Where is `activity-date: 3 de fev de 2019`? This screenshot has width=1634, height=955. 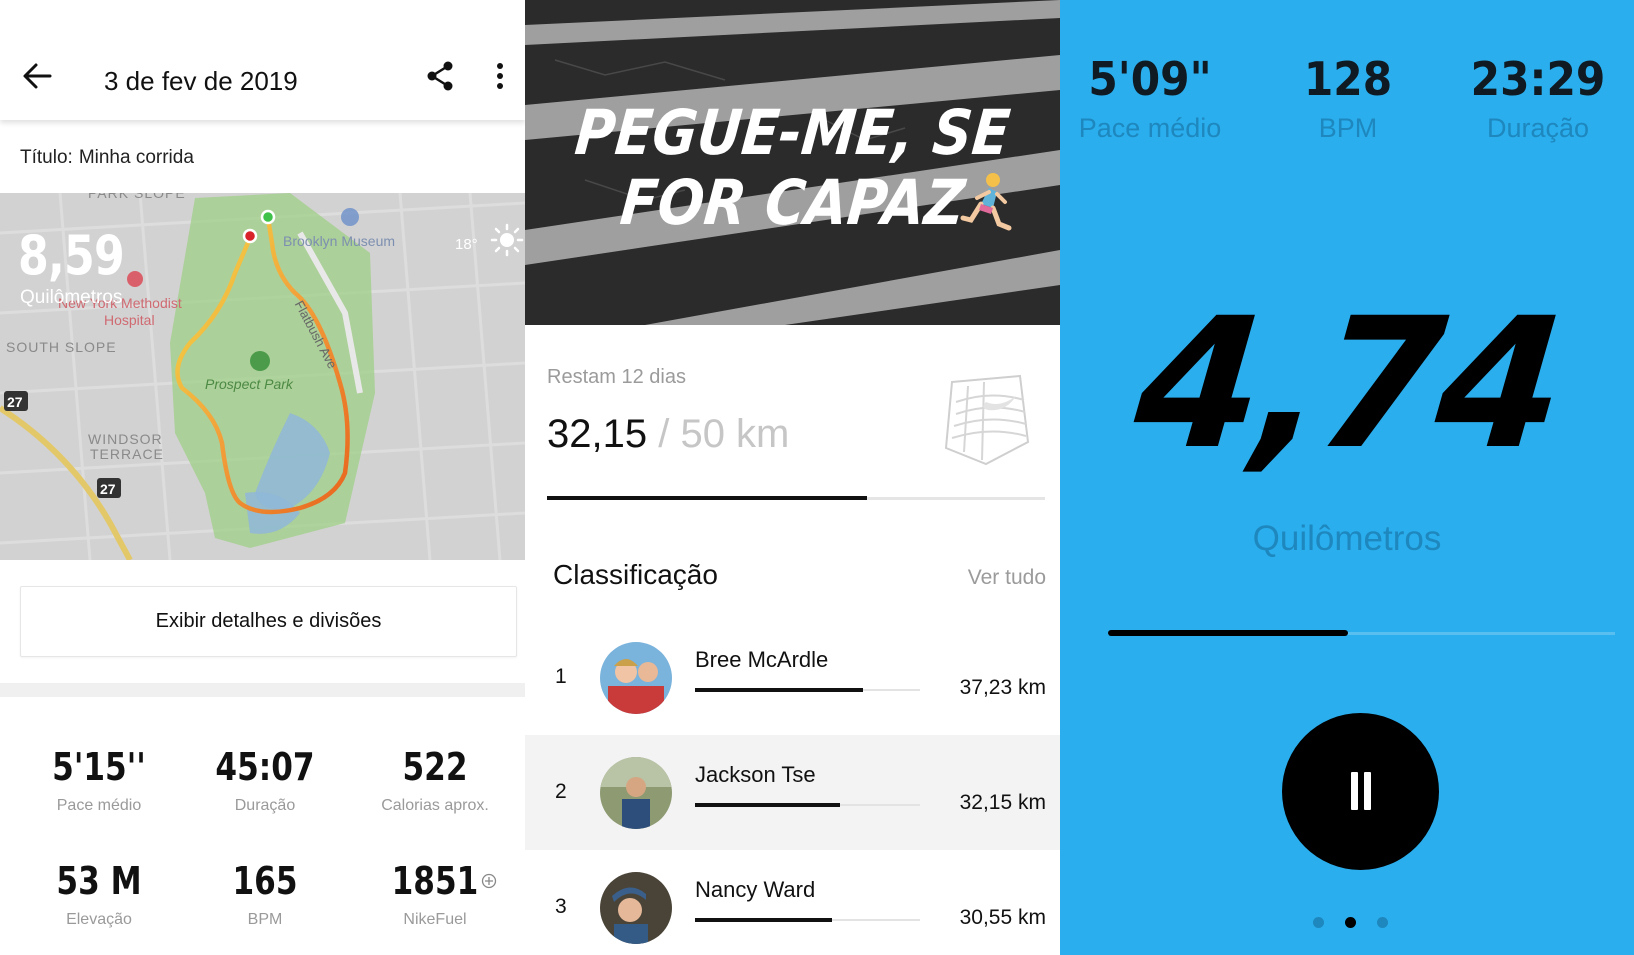 activity-date: 3 de fev de 2019 is located at coordinates (201, 81).